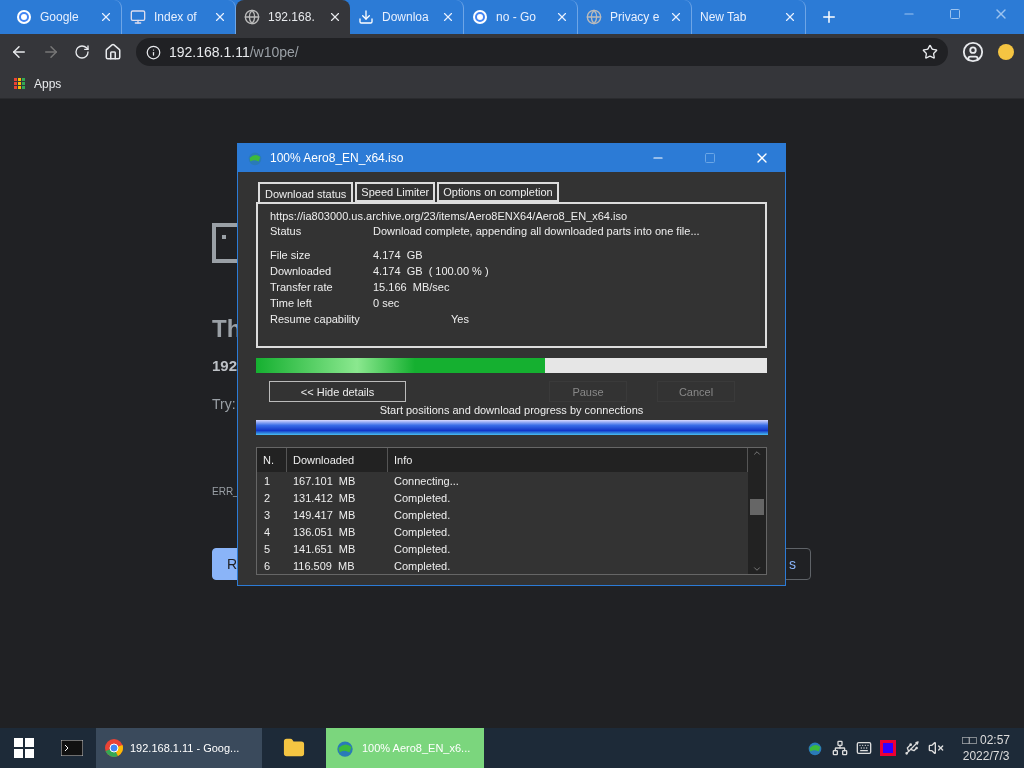 The width and height of the screenshot is (1024, 768). Describe the element at coordinates (48, 84) in the screenshot. I see `bookmark-link: Apps` at that location.